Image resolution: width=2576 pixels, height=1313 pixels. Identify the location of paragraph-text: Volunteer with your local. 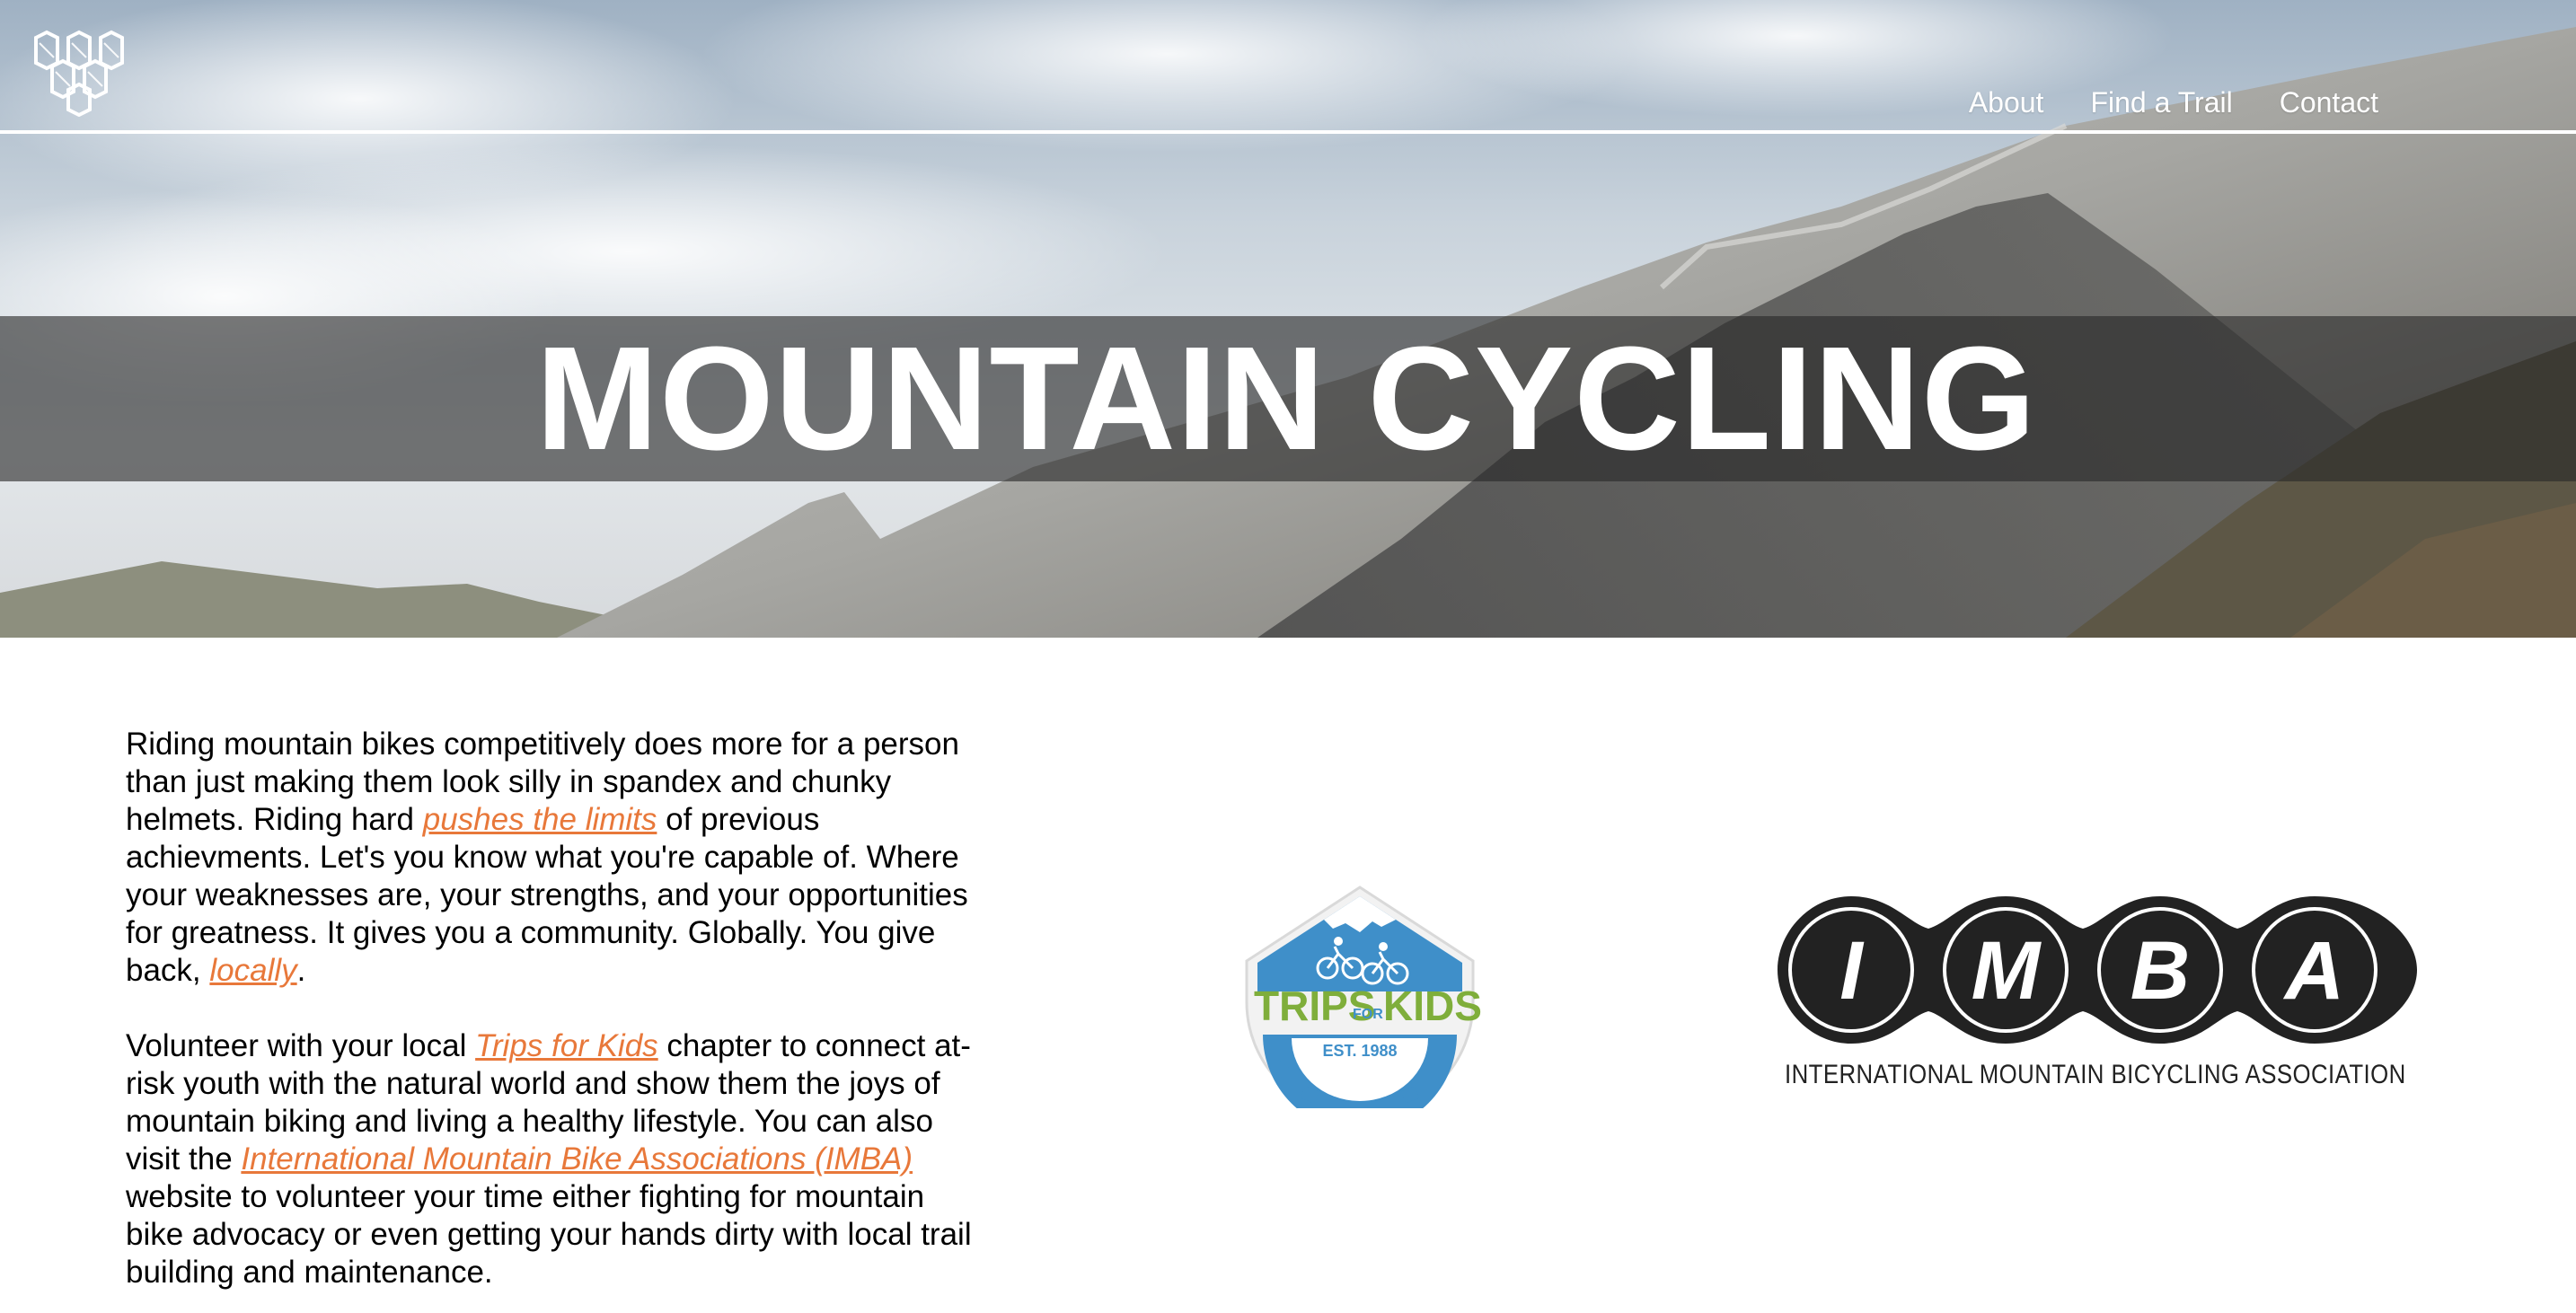
(301, 1045).